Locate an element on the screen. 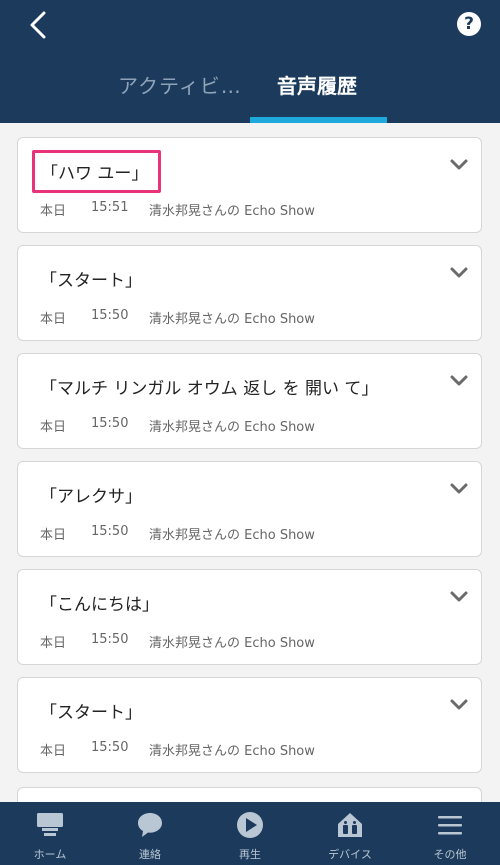  nav-home-label: ホーム is located at coordinates (50, 854).